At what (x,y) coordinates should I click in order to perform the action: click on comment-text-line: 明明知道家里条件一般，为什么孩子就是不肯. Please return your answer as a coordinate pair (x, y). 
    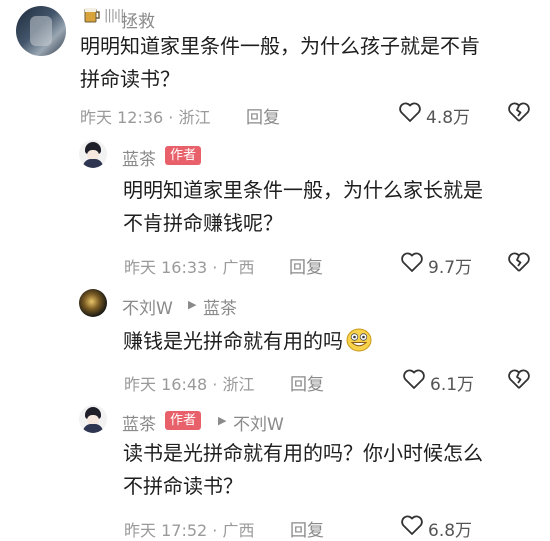
    Looking at the image, I should click on (280, 46).